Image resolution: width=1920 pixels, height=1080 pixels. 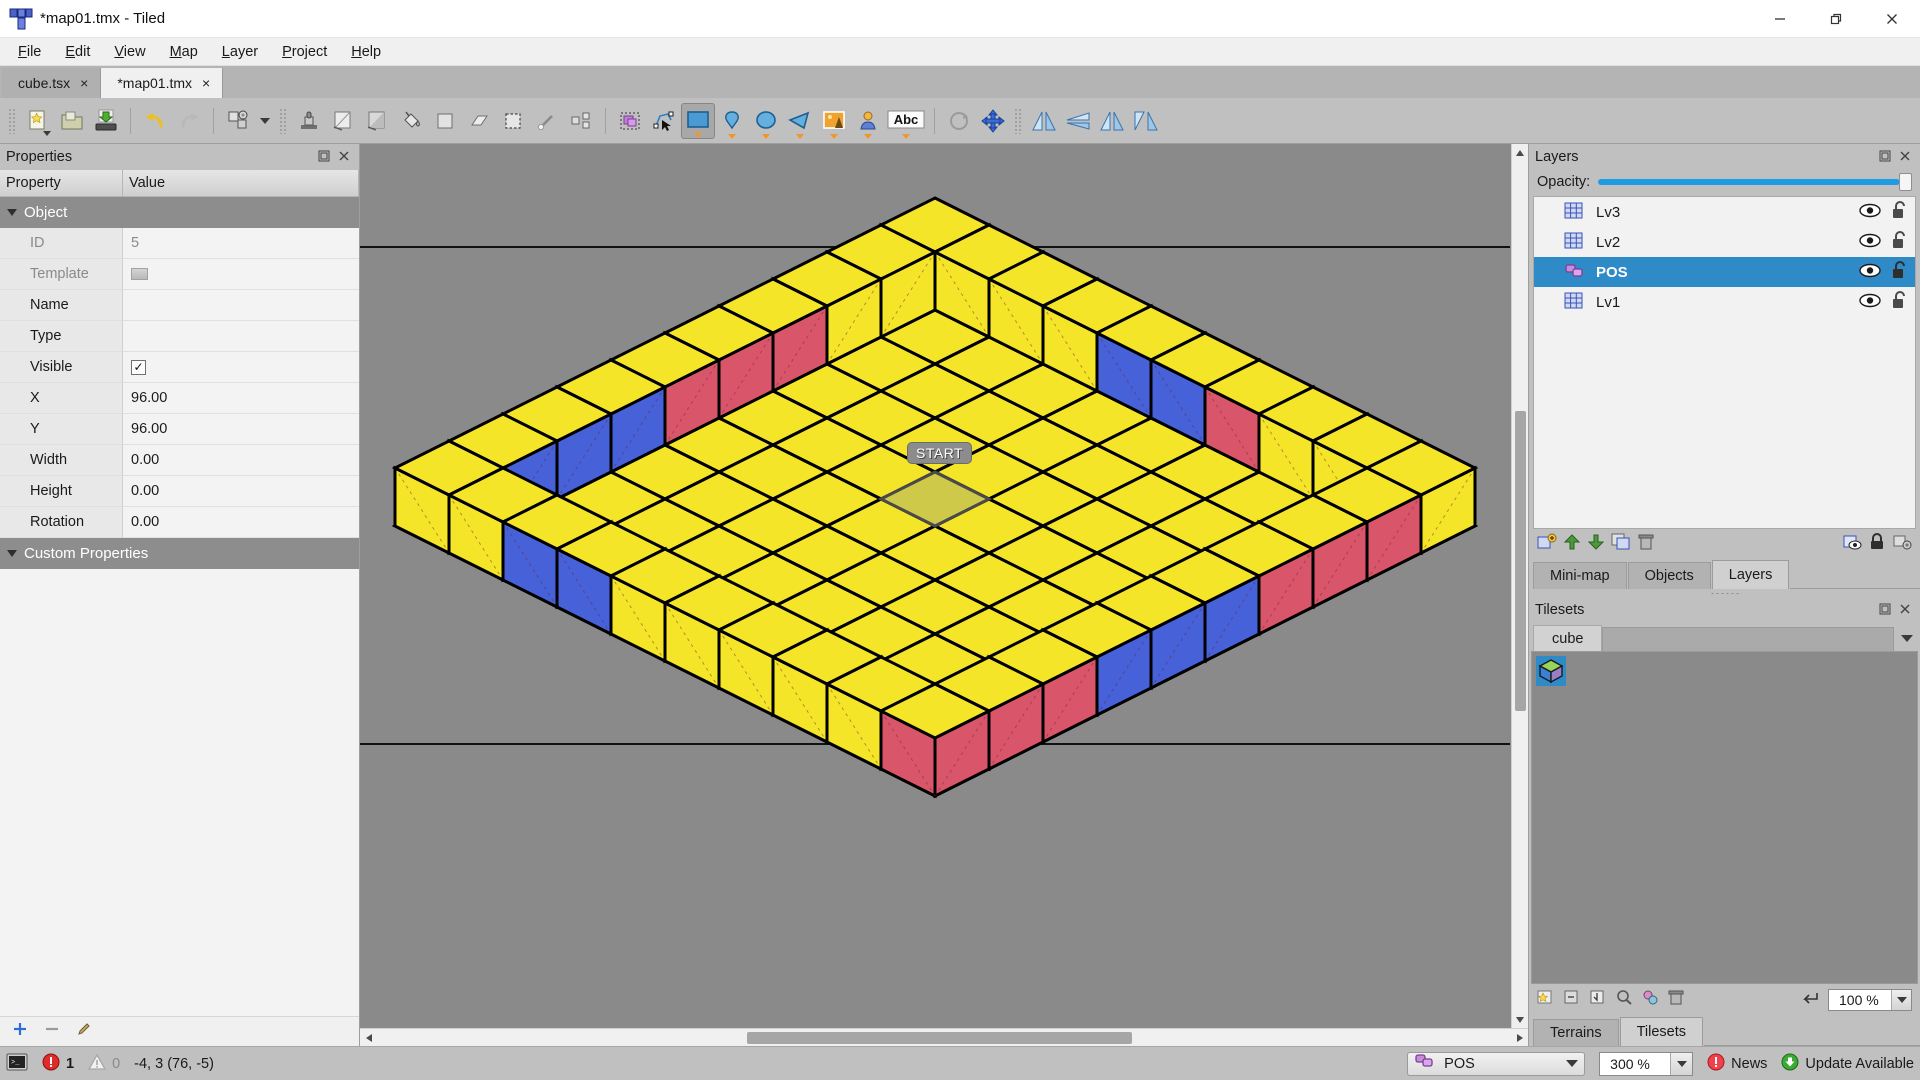 What do you see at coordinates (1724, 272) in the screenshot?
I see `layer-row-pos: POS` at bounding box center [1724, 272].